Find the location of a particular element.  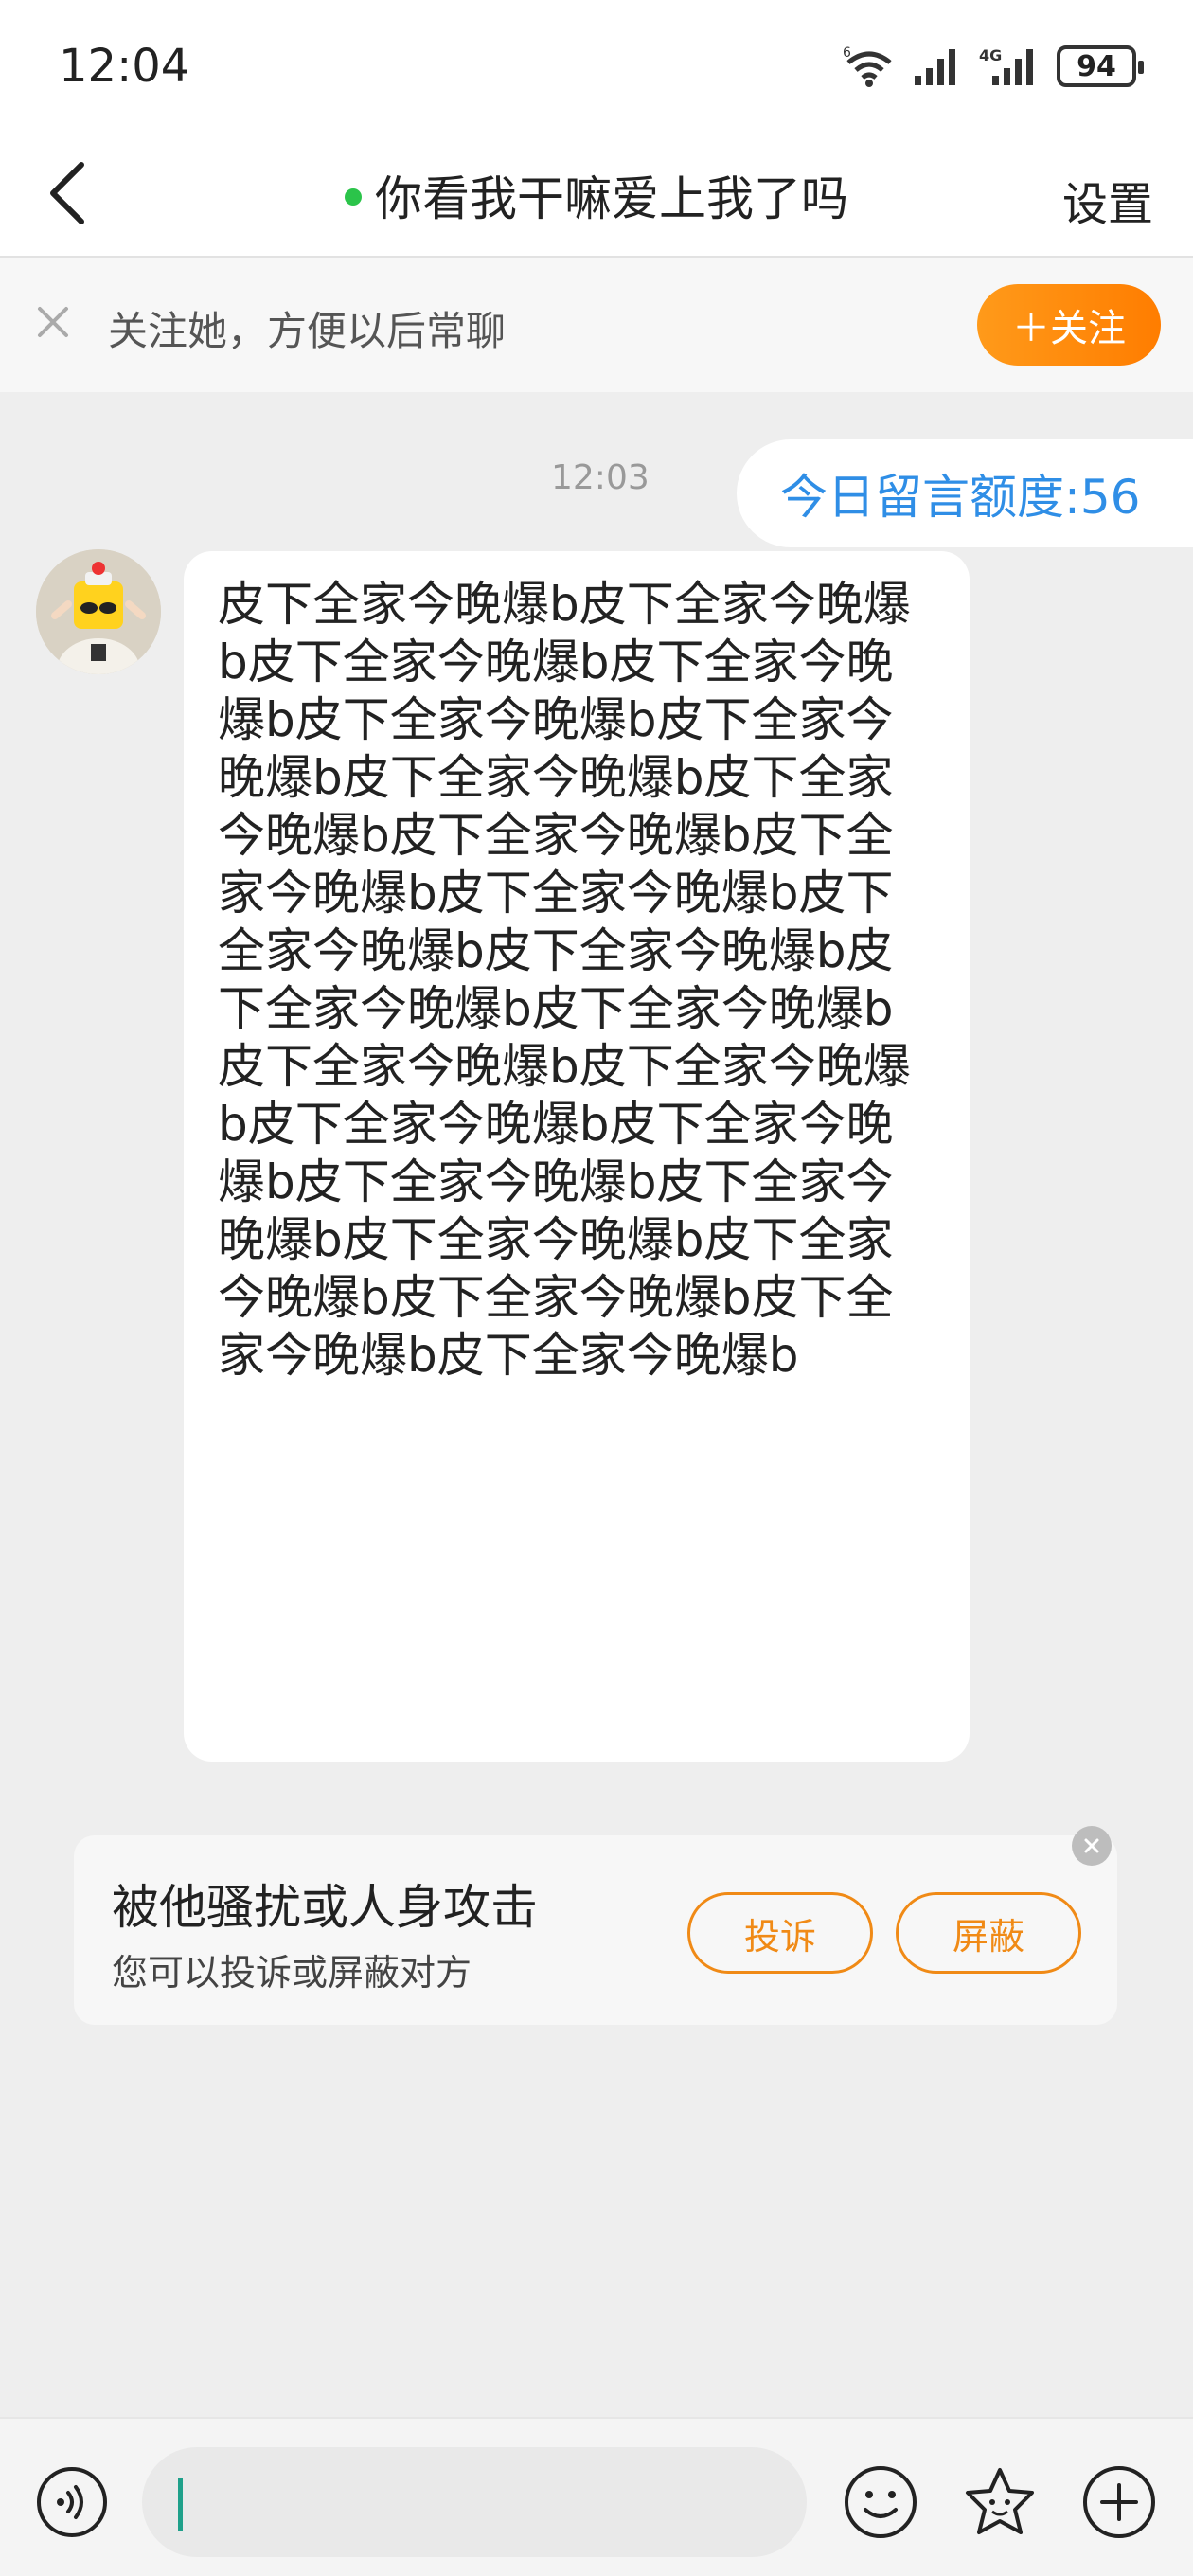

report-button: 投诉 is located at coordinates (780, 1933).